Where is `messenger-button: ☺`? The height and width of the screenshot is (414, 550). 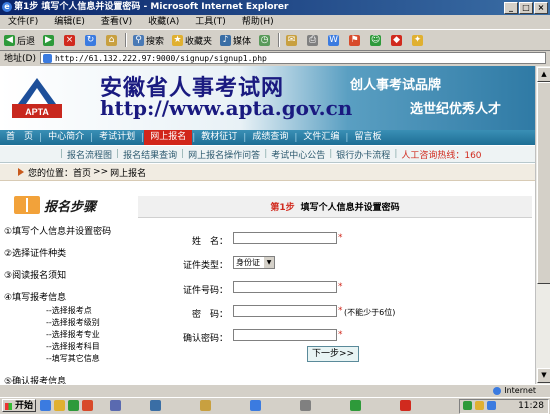
messenger-button: ☺ is located at coordinates (376, 40).